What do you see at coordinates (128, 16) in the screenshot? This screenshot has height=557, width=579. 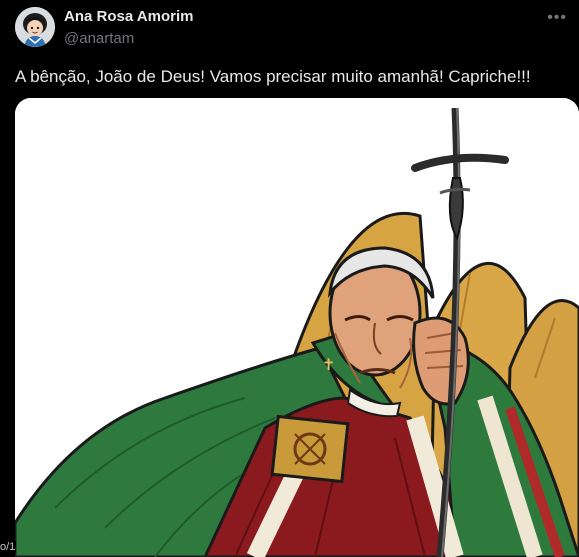 I see `author-name: Ana Rosa Amorim` at bounding box center [128, 16].